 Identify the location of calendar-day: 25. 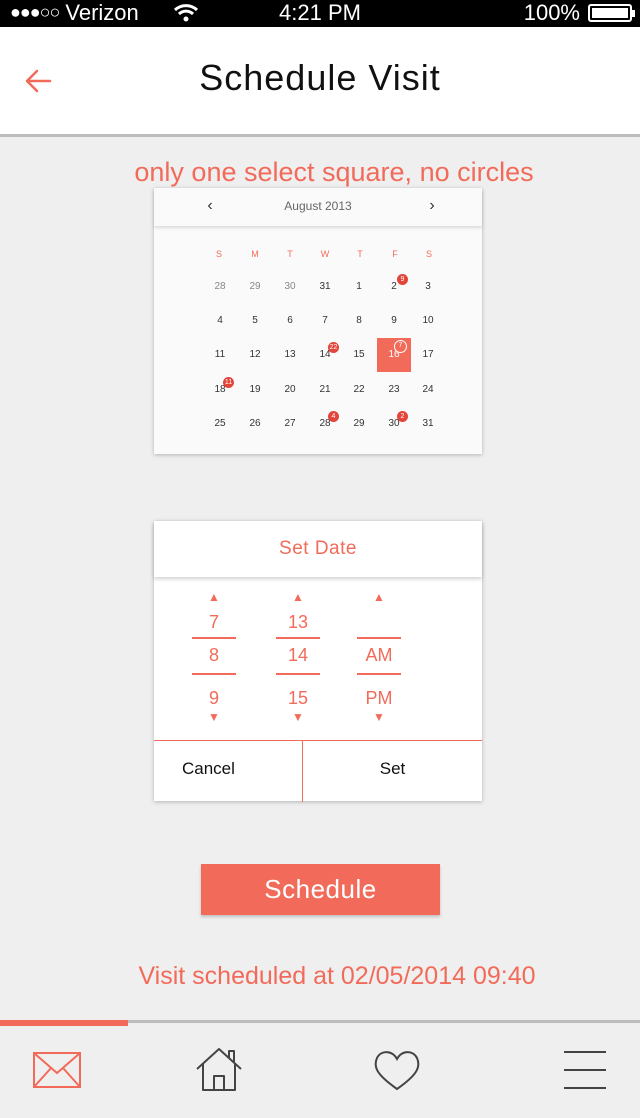
(220, 424).